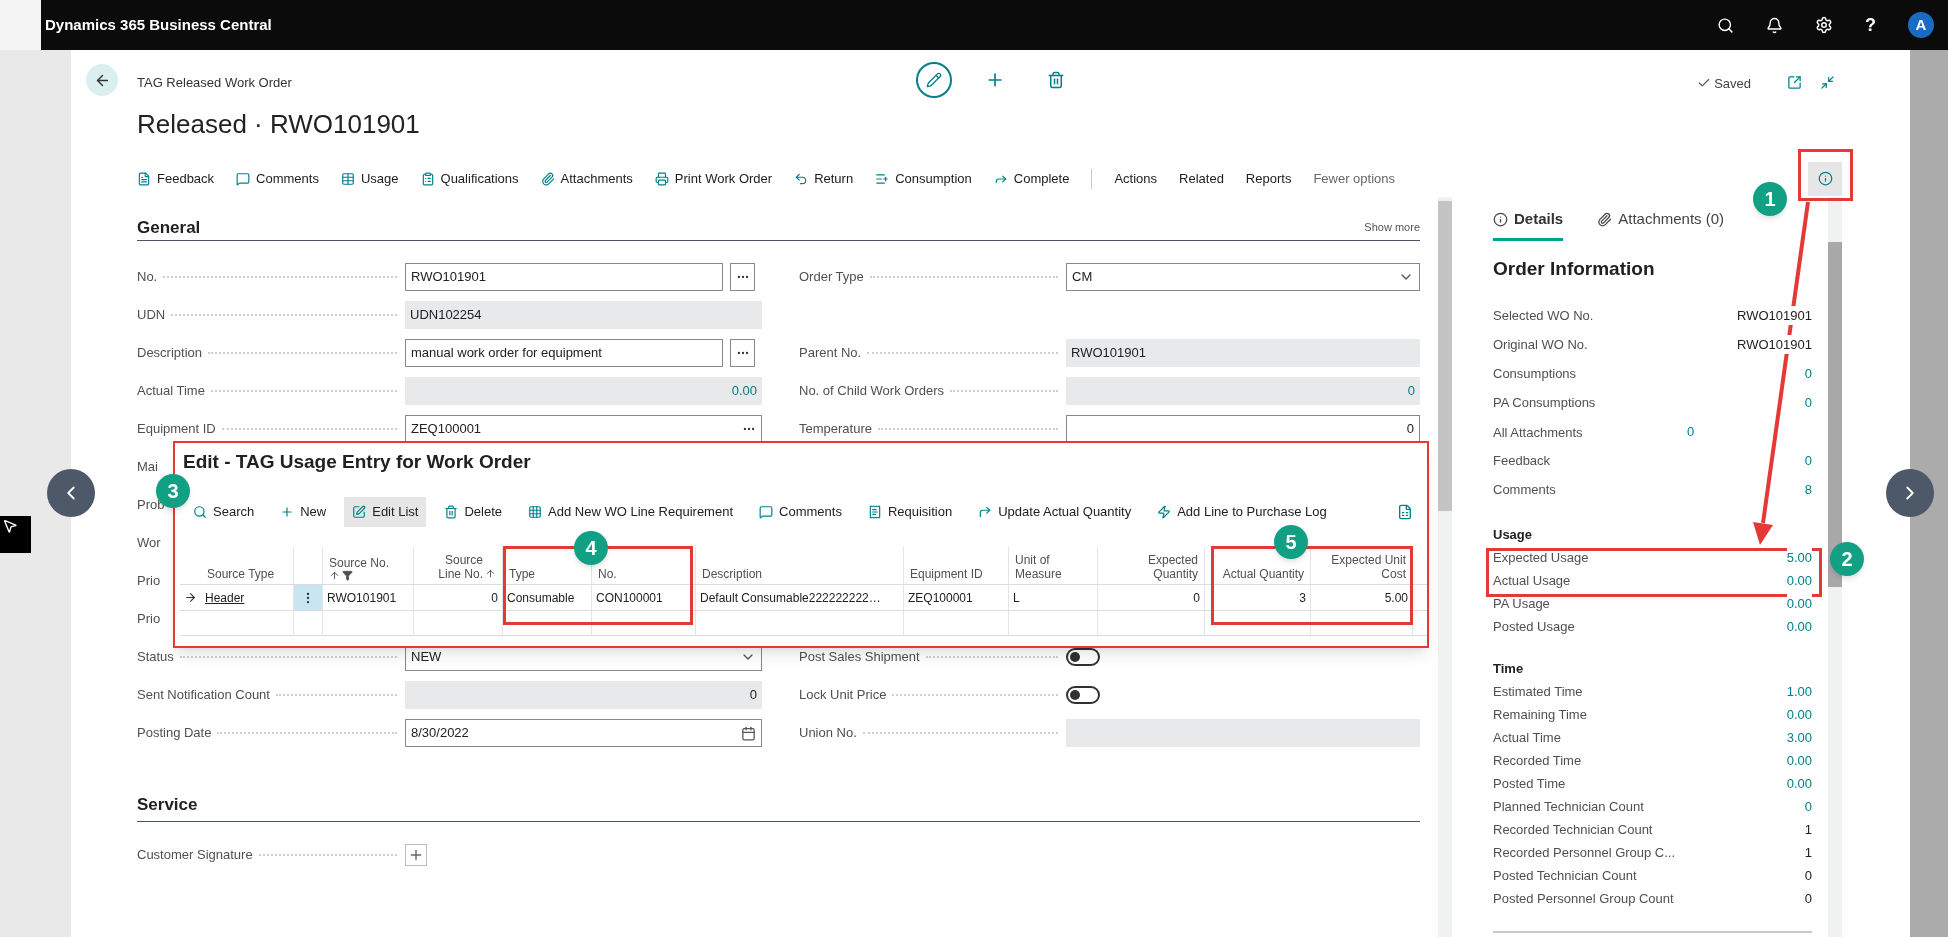 The image size is (1948, 937). Describe the element at coordinates (1521, 603) in the screenshot. I see `info-label: PA Usage` at that location.